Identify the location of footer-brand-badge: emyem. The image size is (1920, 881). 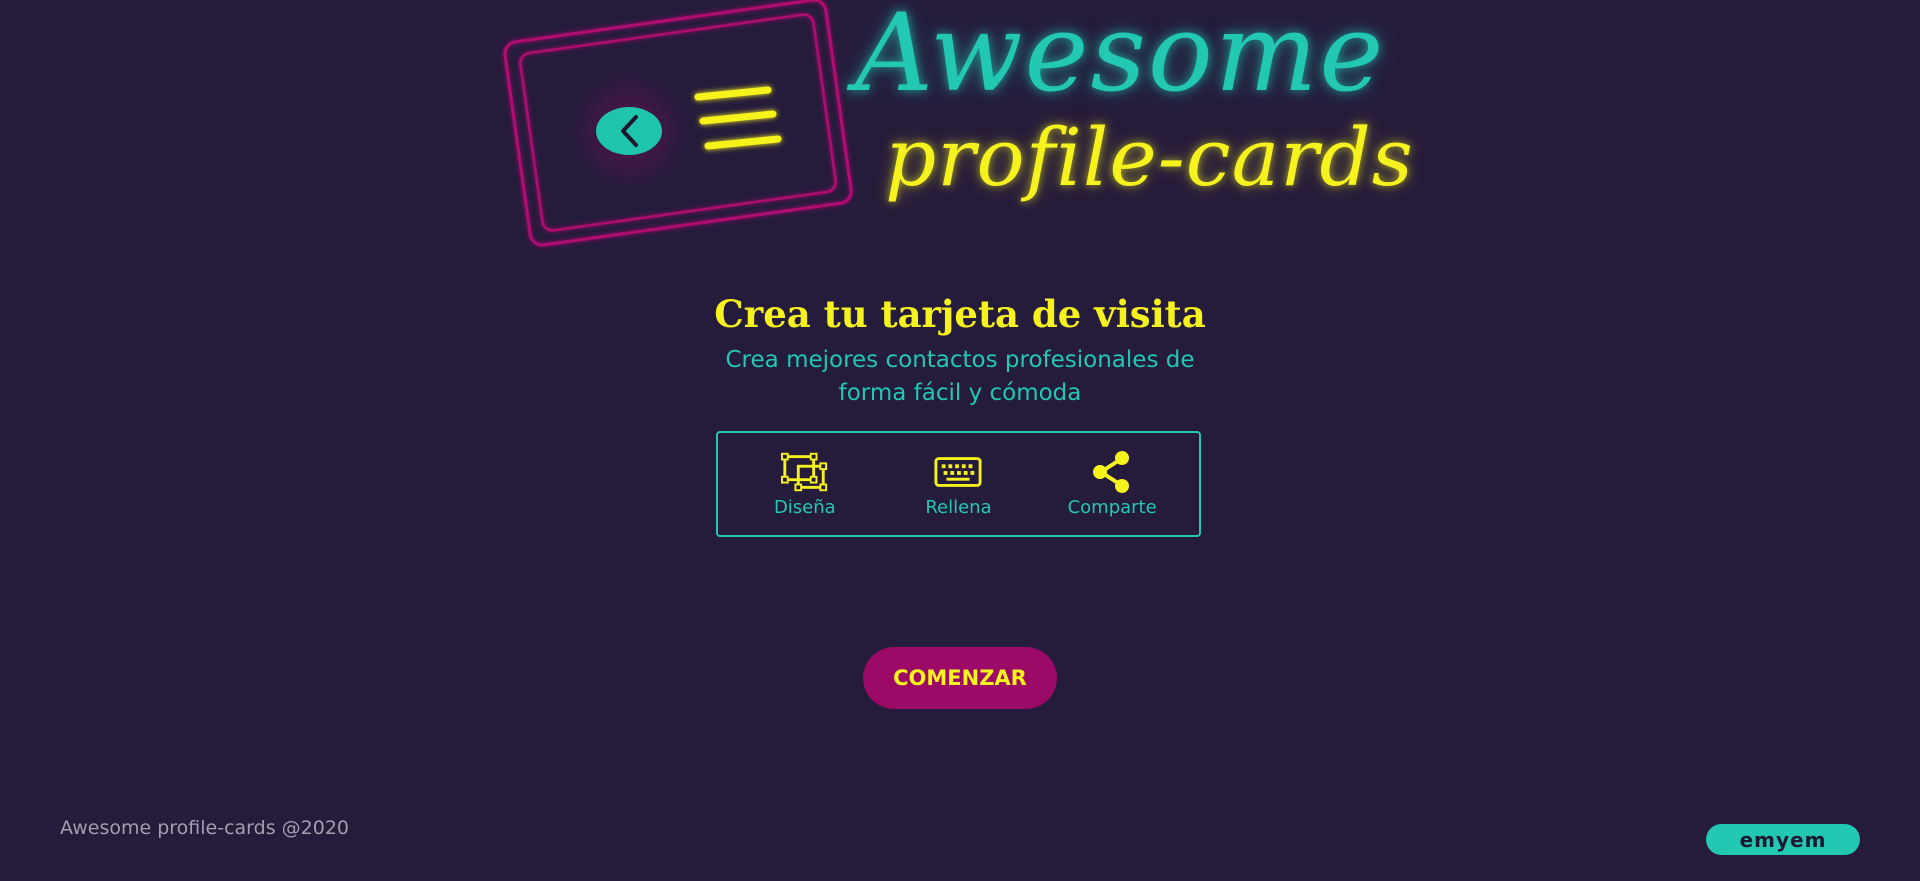
(1783, 839).